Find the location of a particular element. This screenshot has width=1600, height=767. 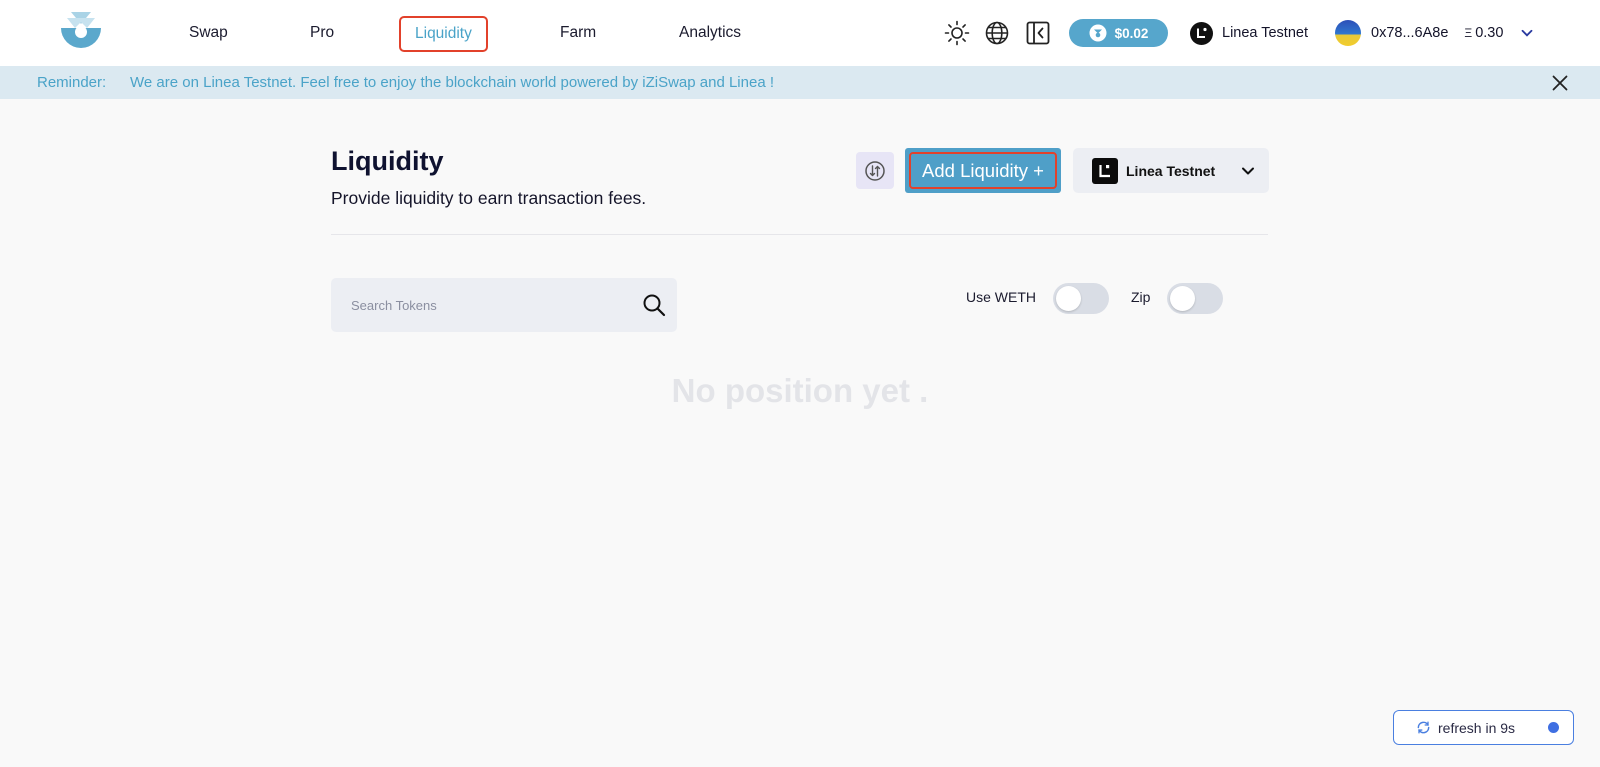

exchange-button is located at coordinates (875, 170).